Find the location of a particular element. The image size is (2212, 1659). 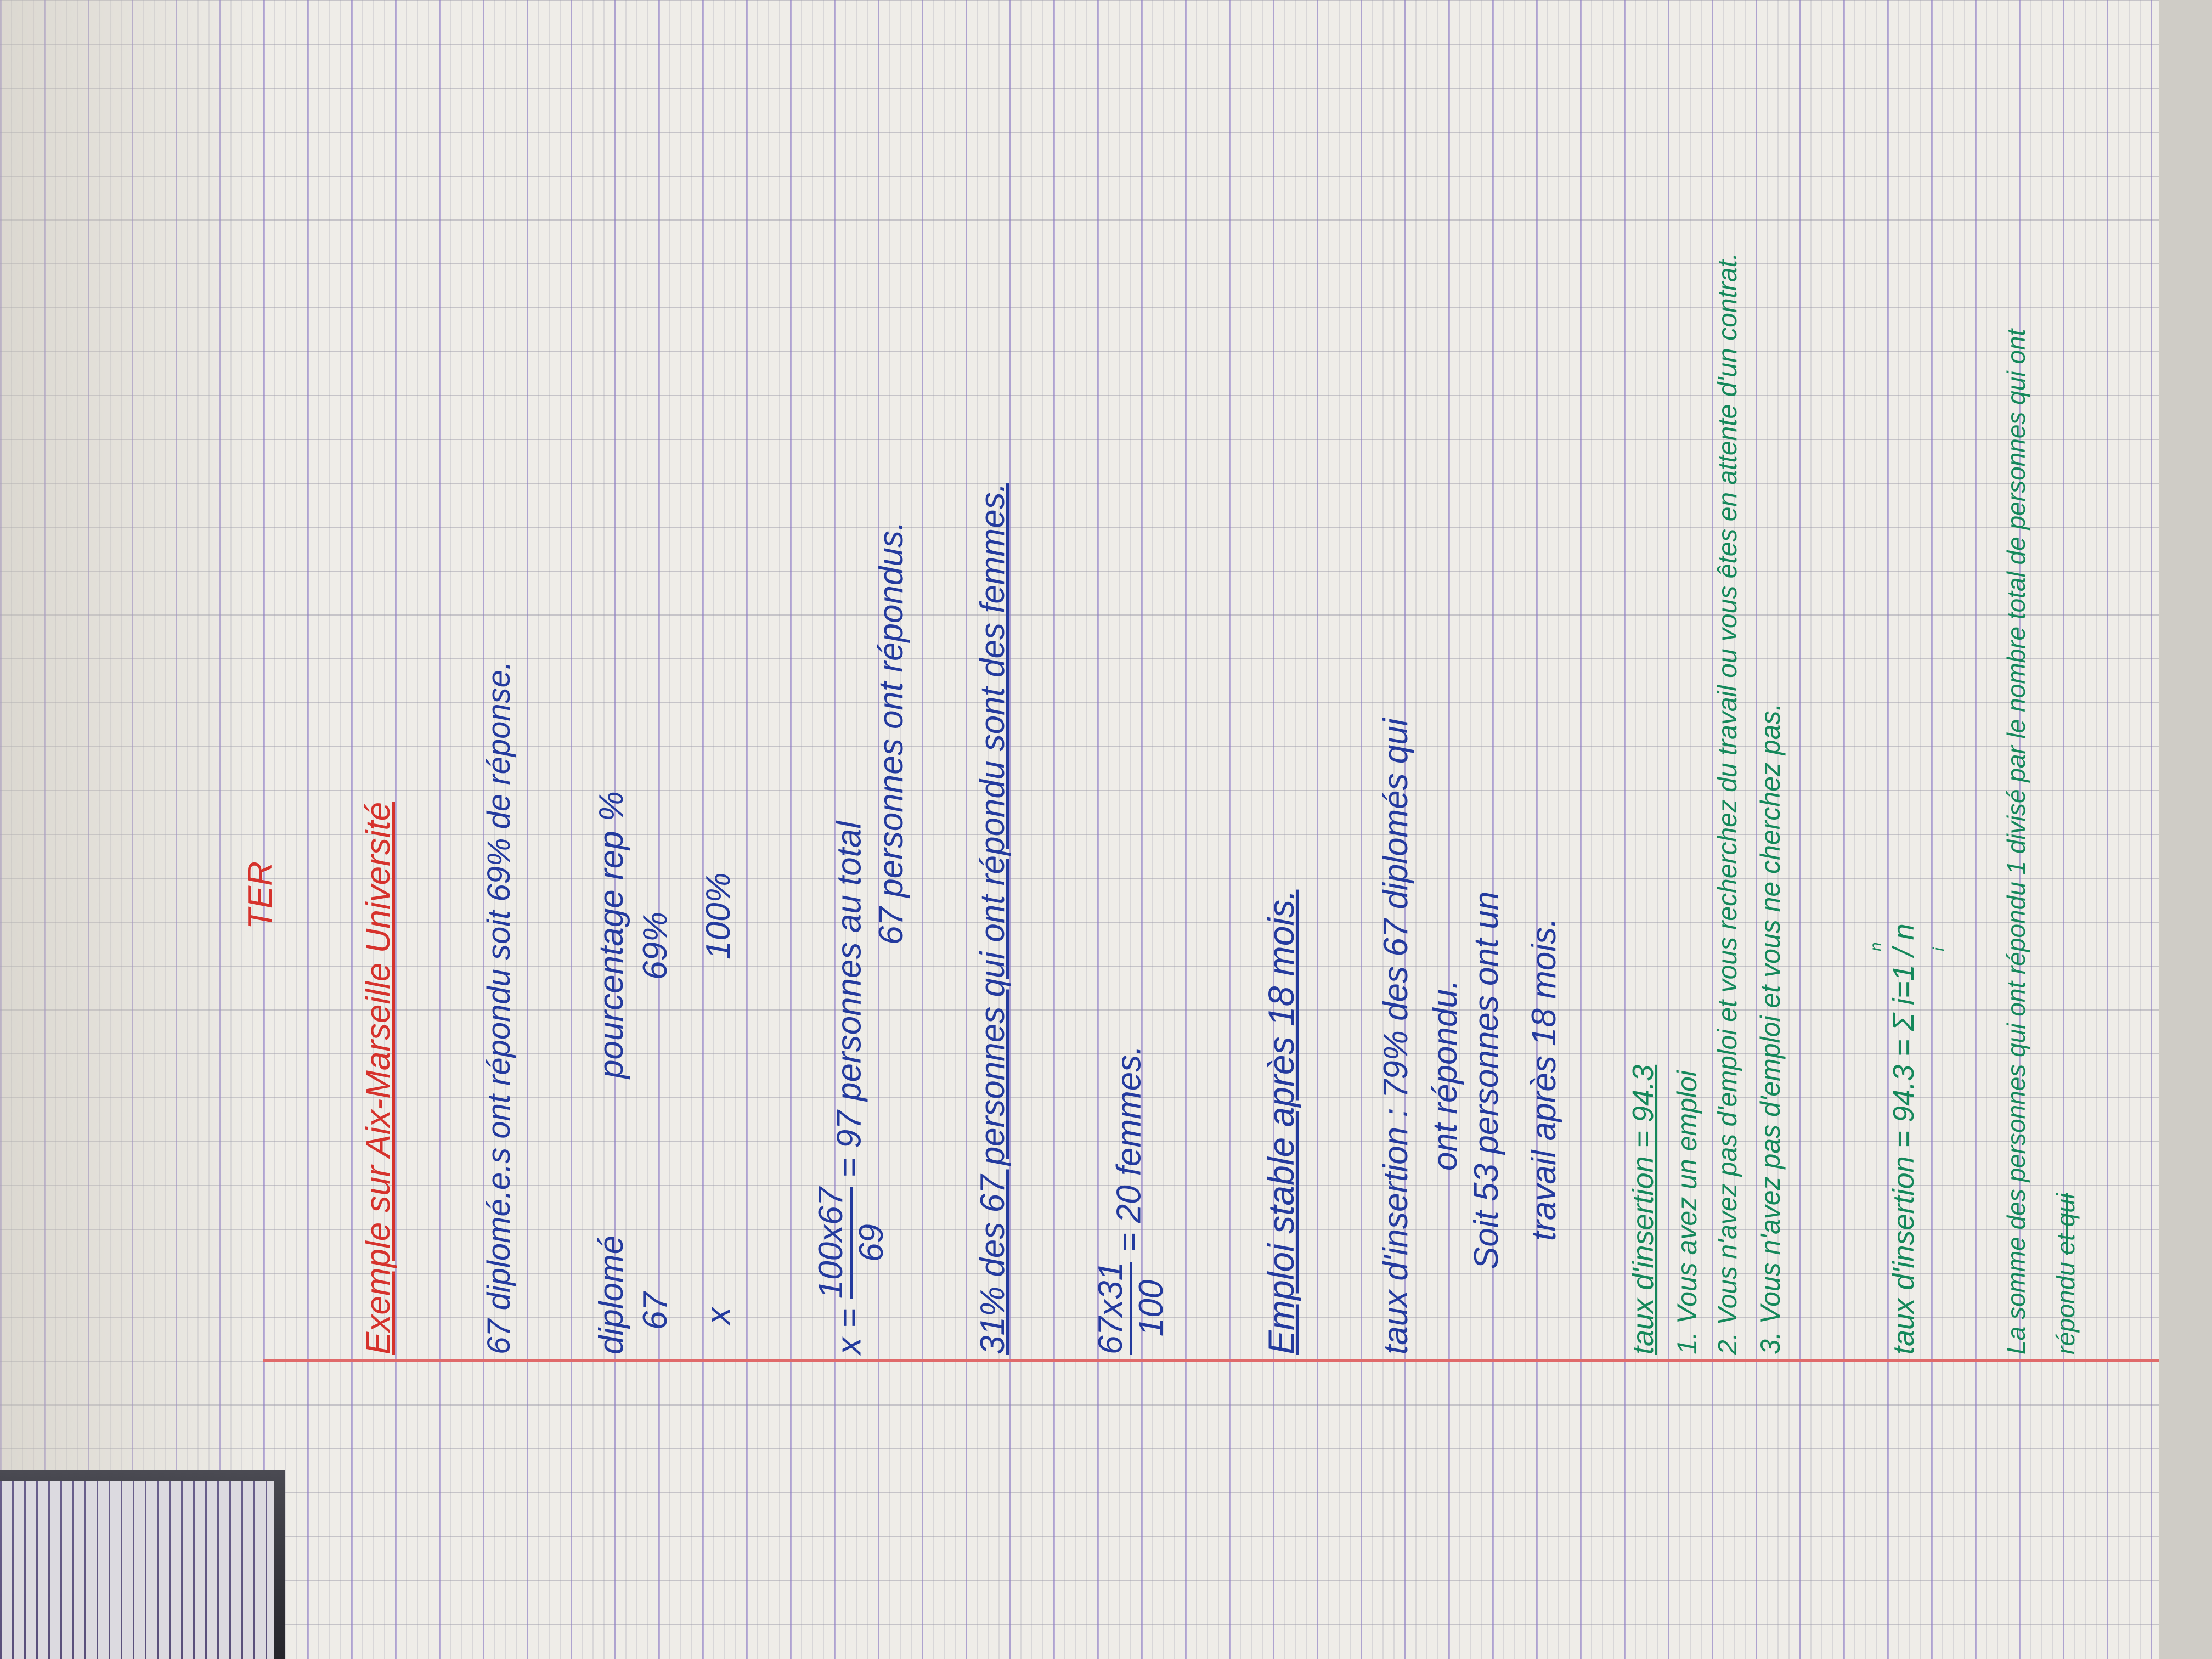

green-taux: taux d'insertion = 94.3 is located at coordinates (1644, 1209).